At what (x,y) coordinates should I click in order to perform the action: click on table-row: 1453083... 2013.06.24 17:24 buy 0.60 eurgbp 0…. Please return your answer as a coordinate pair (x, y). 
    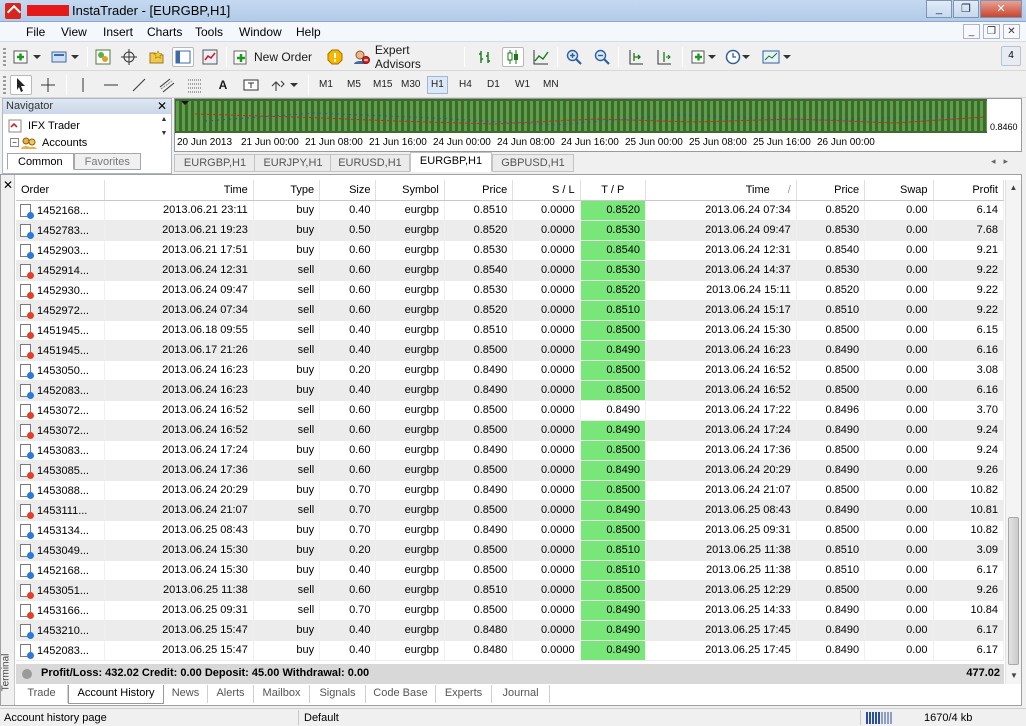
    Looking at the image, I should click on (510, 450).